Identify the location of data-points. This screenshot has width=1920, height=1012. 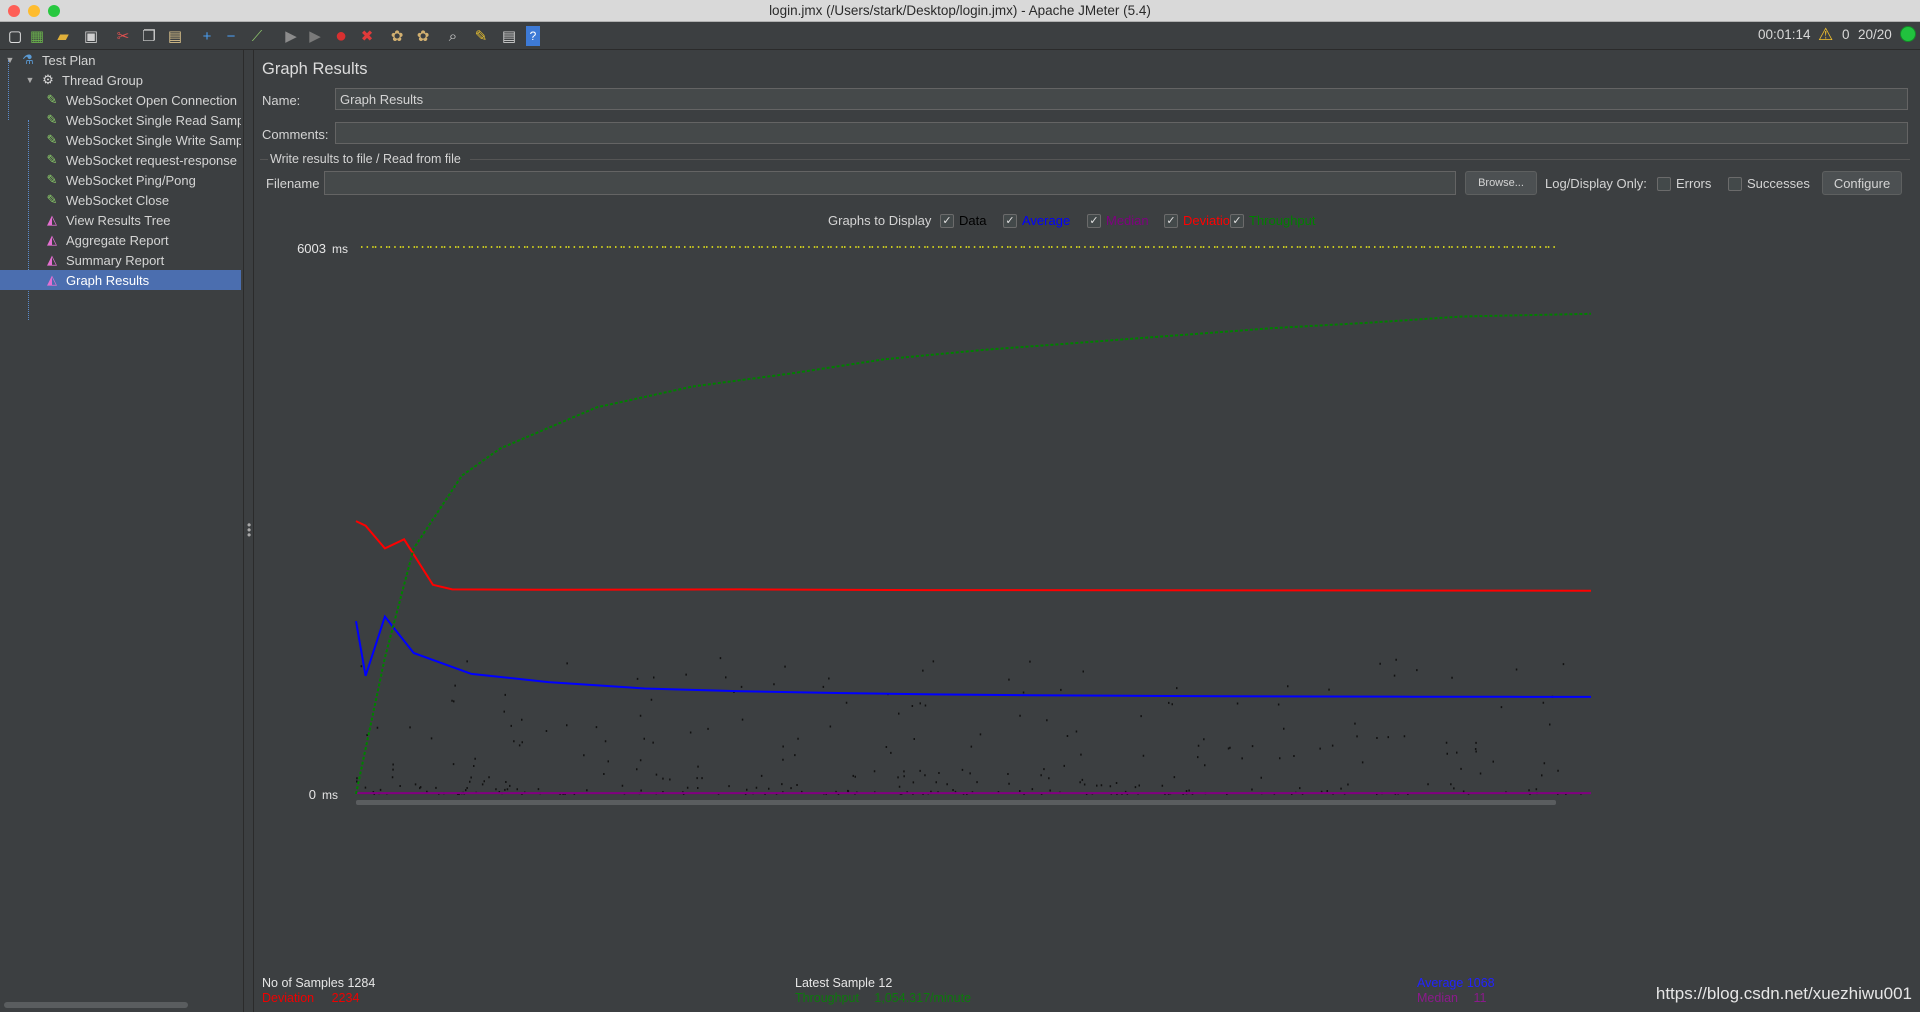
(969, 726).